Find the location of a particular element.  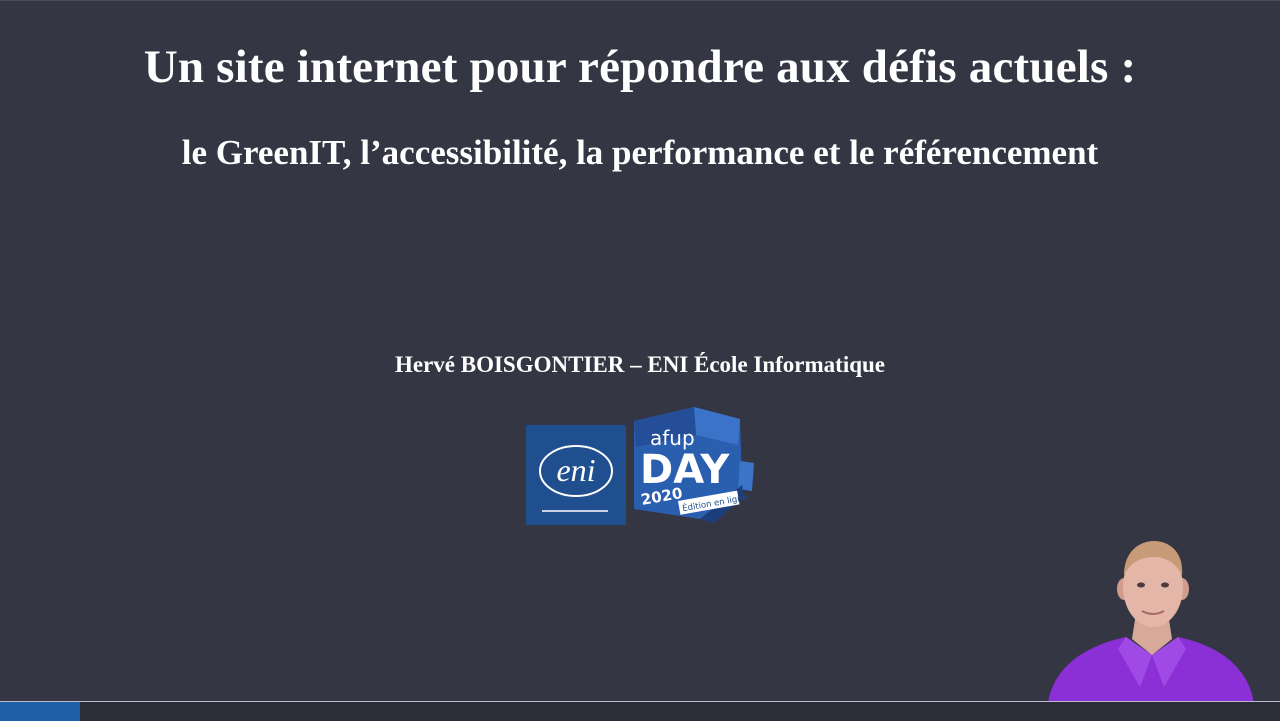

eni-logo: eni is located at coordinates (576, 475).